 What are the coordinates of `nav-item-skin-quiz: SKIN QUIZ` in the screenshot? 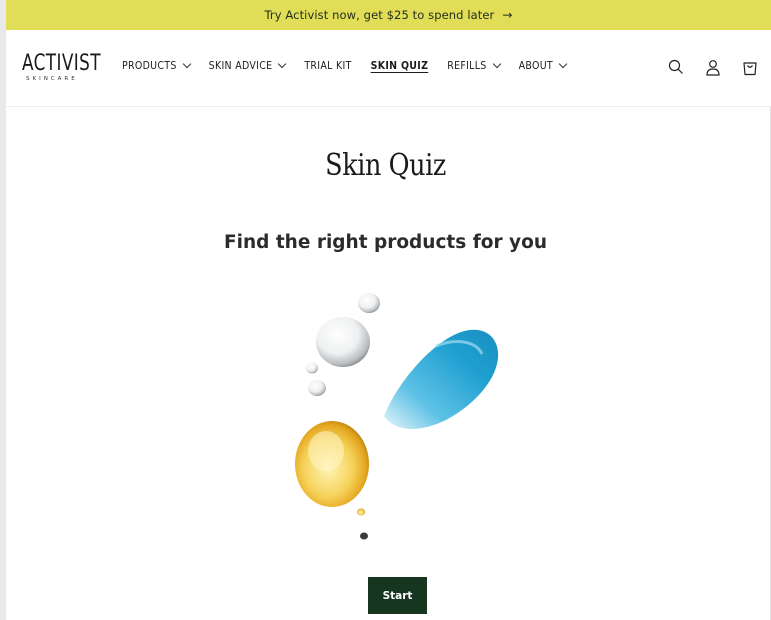 It's located at (400, 66).